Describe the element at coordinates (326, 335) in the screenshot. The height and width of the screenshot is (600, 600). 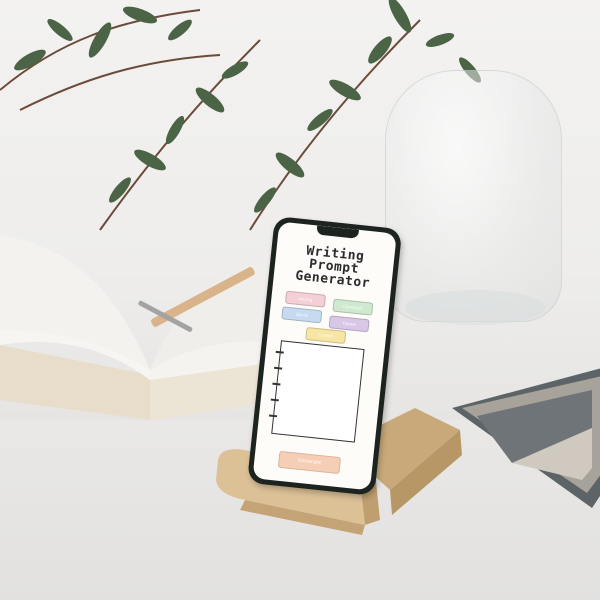
I see `category-button-conflict: Conflict` at that location.